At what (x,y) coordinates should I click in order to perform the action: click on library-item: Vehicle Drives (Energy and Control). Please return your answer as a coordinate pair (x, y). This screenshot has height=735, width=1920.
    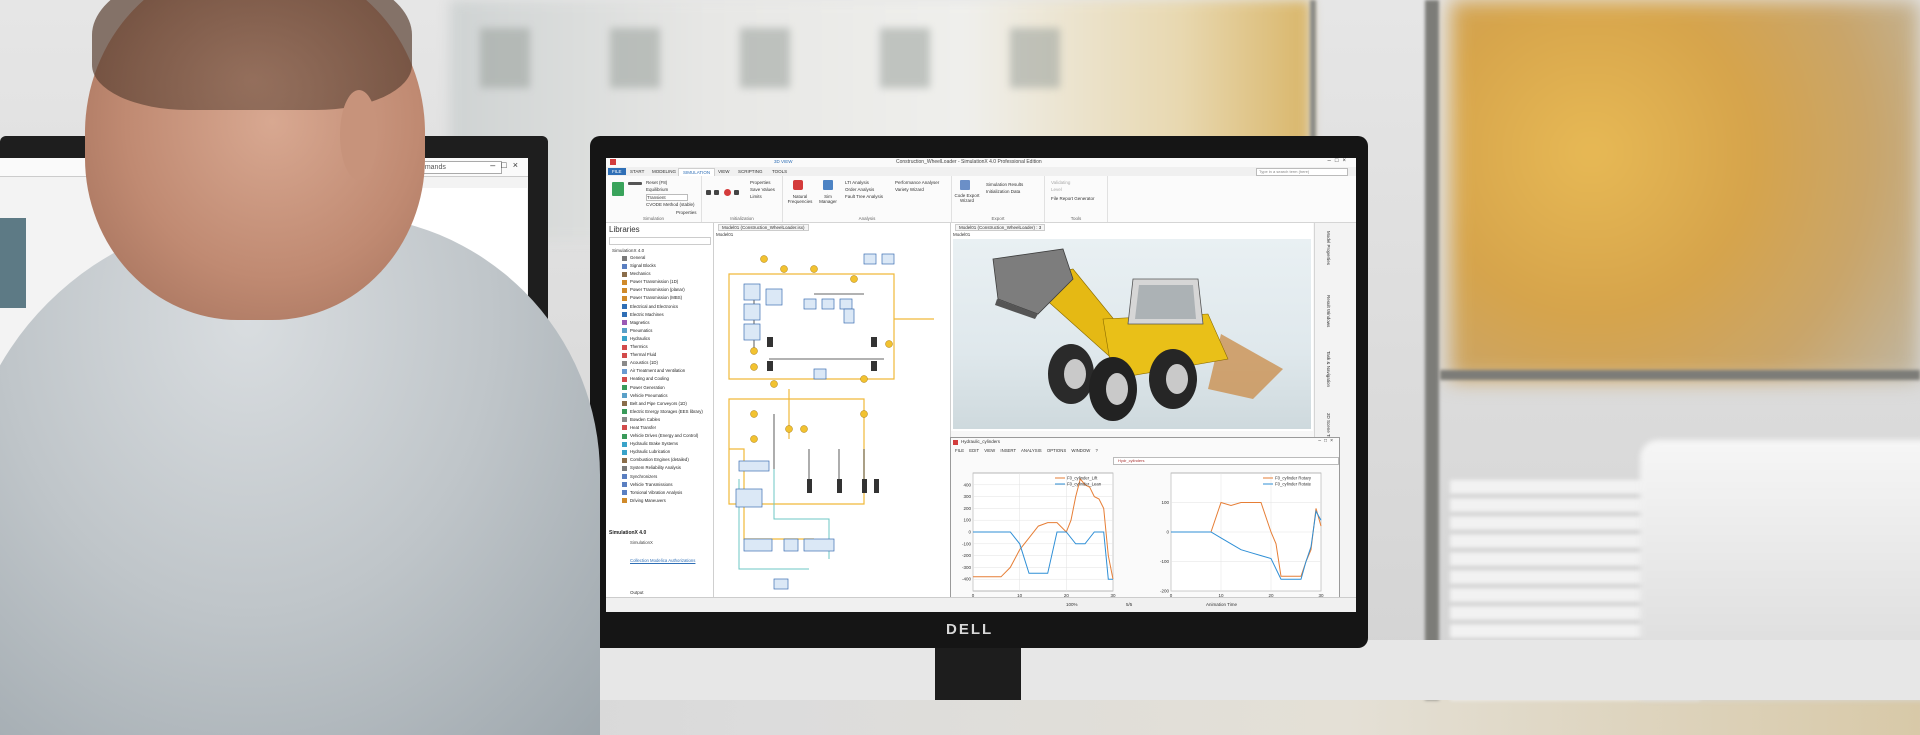
    Looking at the image, I should click on (662, 436).